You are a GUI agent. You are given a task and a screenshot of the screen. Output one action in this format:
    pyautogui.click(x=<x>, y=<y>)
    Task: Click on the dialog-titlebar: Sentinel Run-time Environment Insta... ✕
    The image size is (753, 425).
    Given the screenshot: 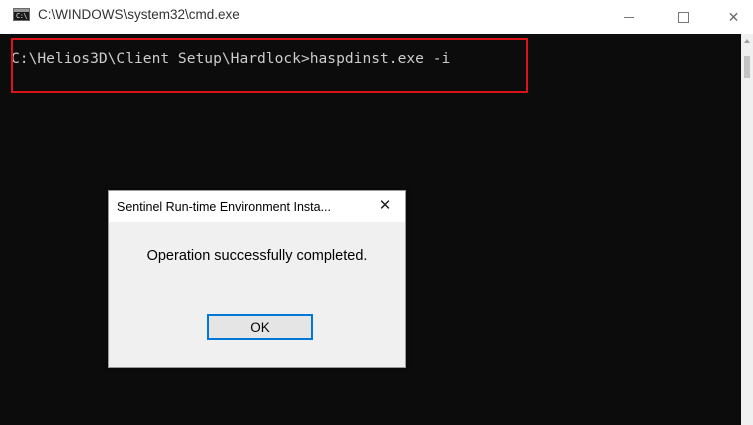 What is the action you would take?
    pyautogui.click(x=257, y=206)
    